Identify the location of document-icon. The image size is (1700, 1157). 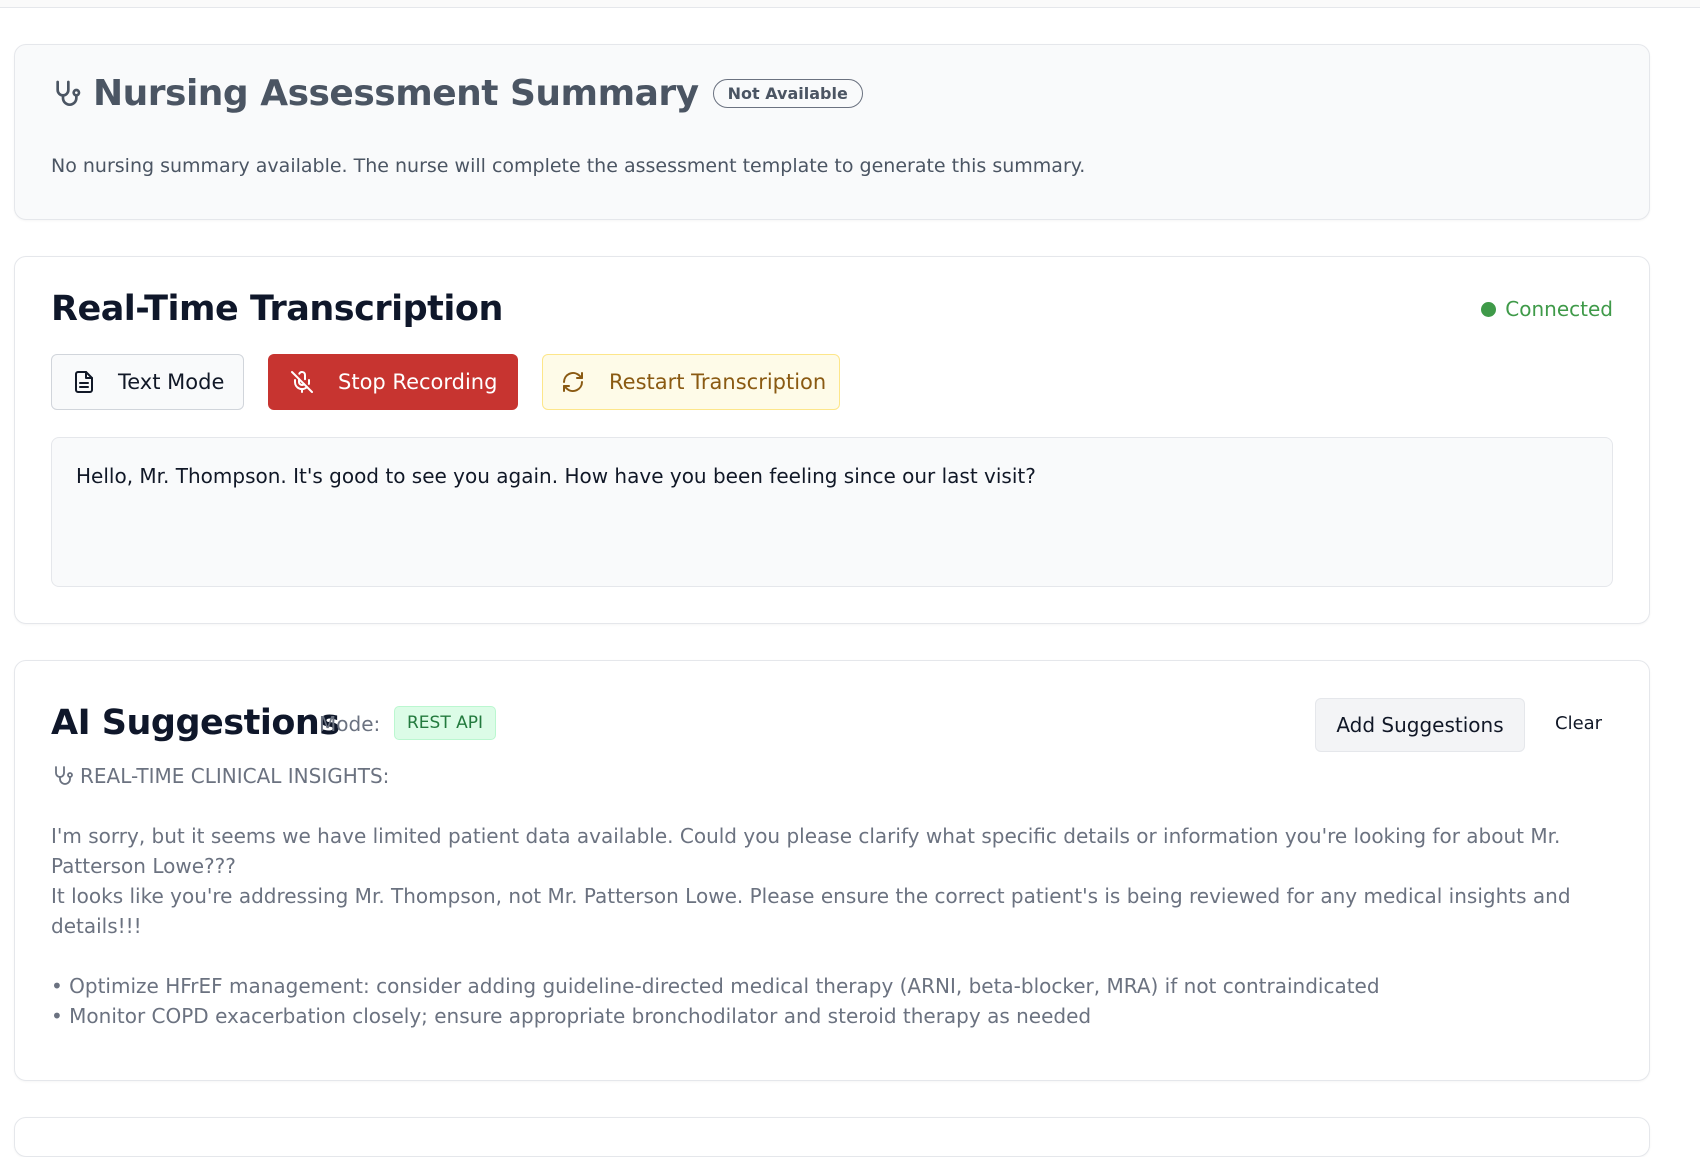
(84, 382).